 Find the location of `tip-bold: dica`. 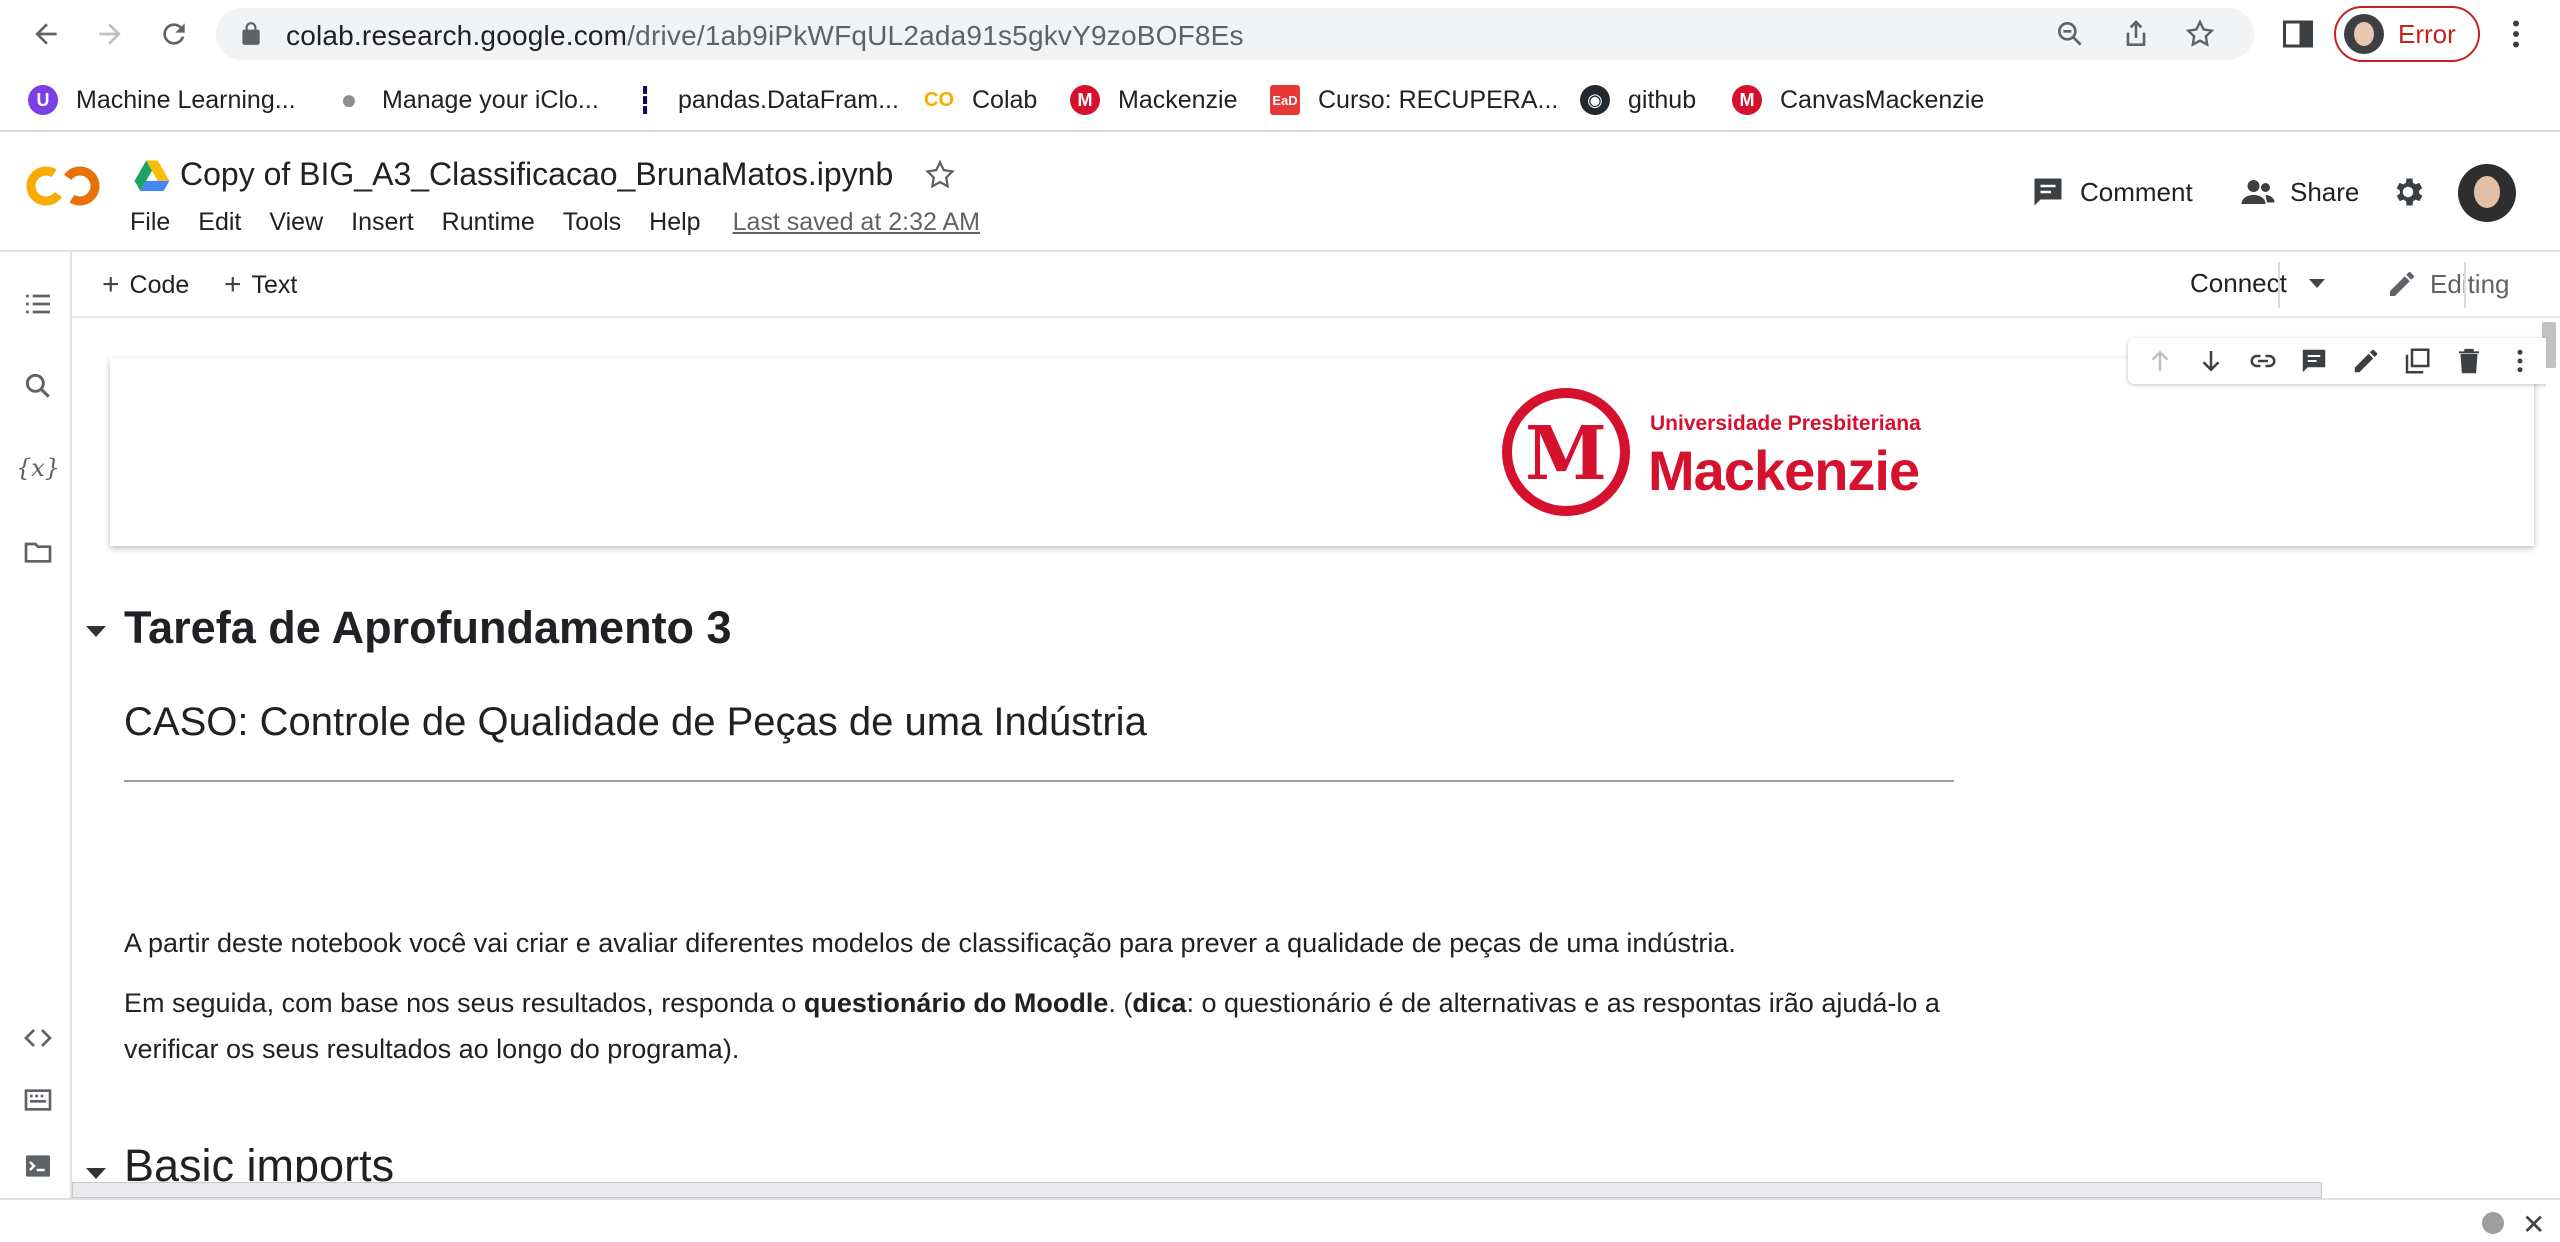

tip-bold: dica is located at coordinates (1159, 1003).